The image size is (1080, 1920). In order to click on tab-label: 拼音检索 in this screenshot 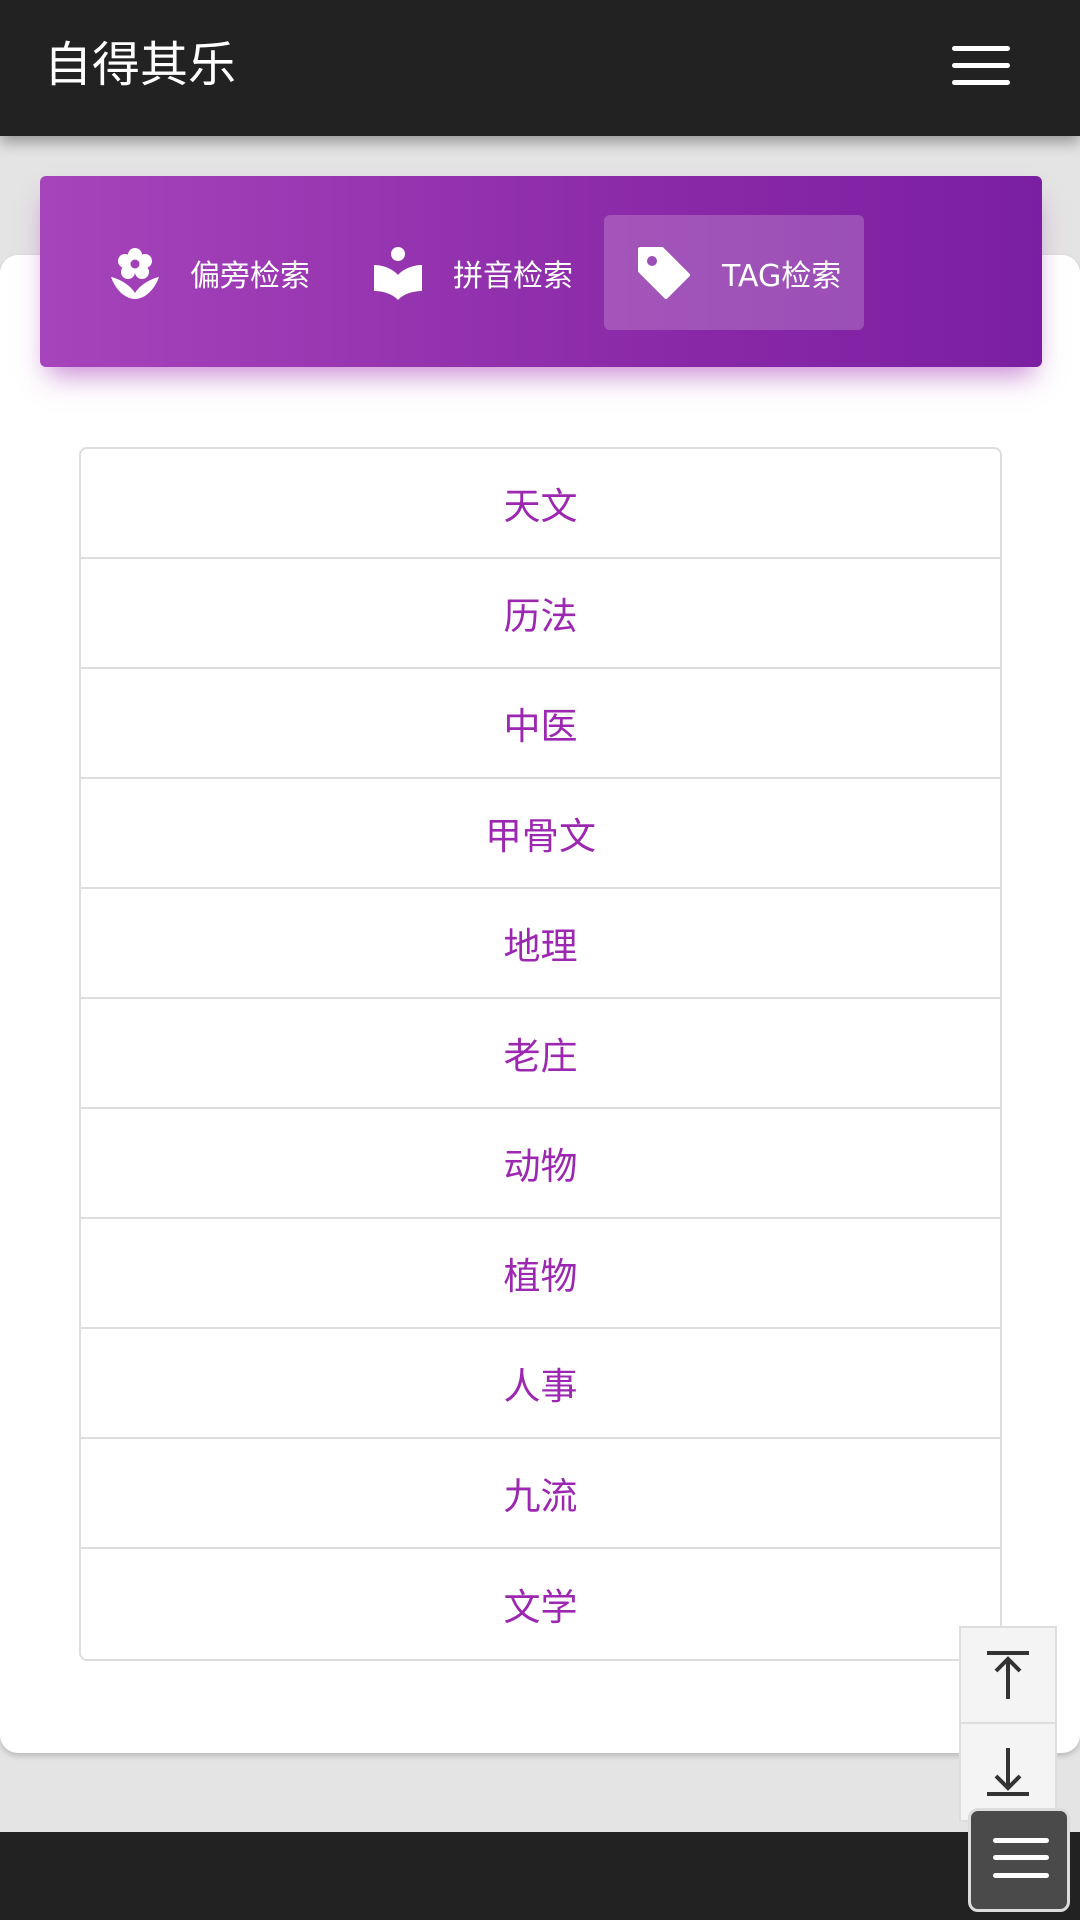, I will do `click(513, 276)`.